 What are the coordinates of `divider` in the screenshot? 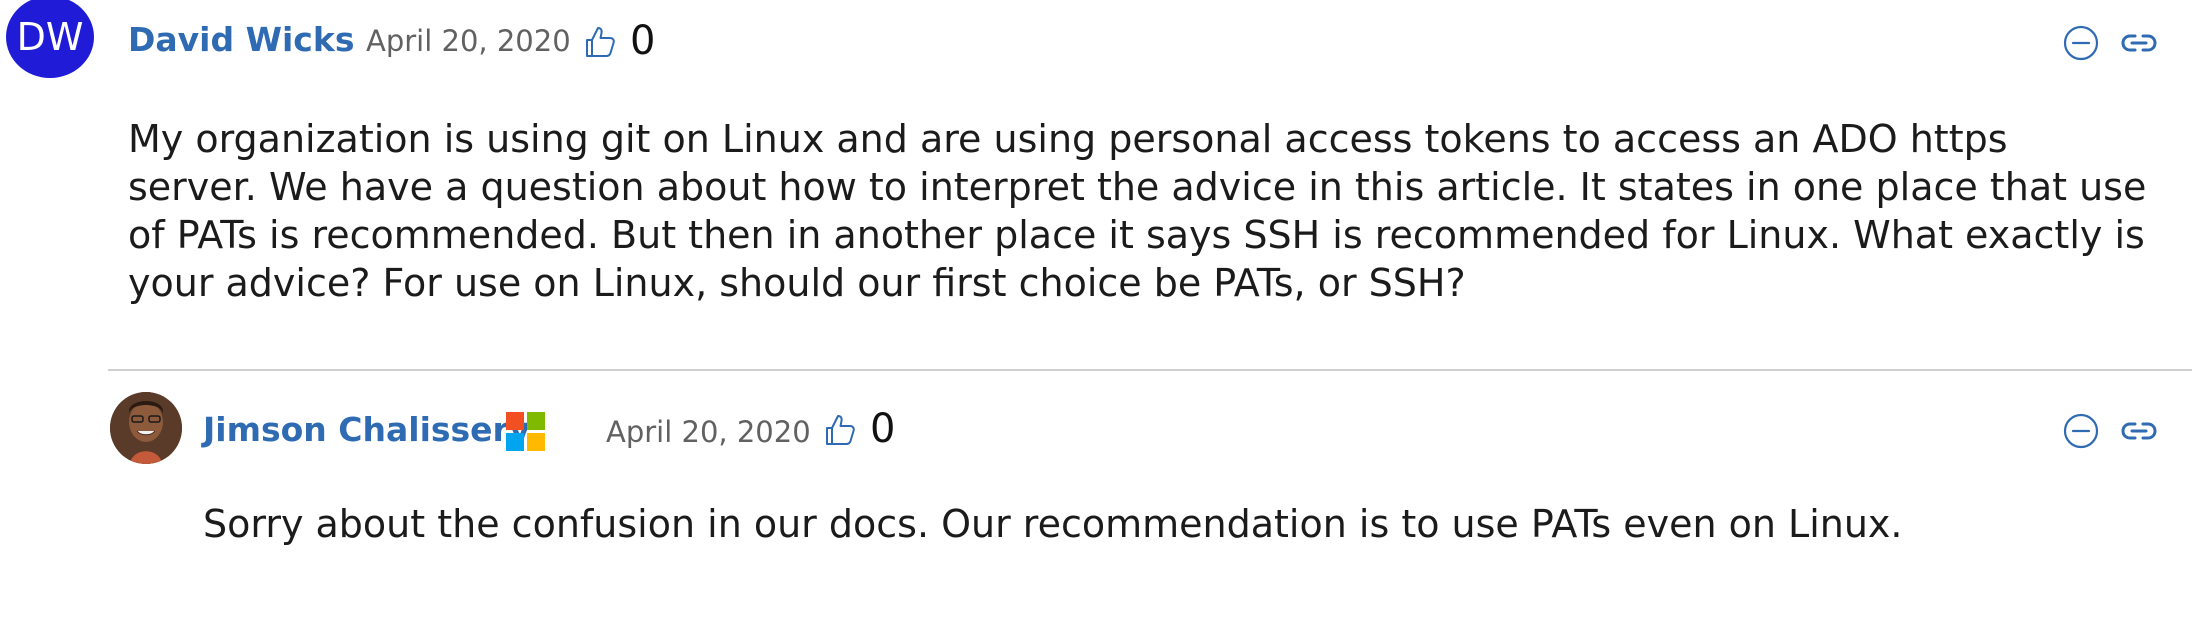 It's located at (1150, 370).